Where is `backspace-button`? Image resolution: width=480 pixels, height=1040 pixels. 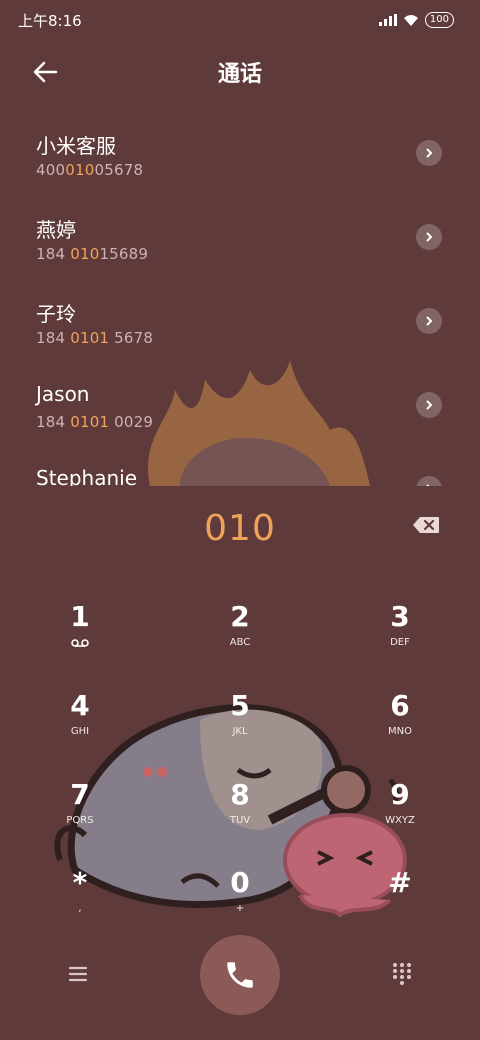
backspace-button is located at coordinates (426, 525).